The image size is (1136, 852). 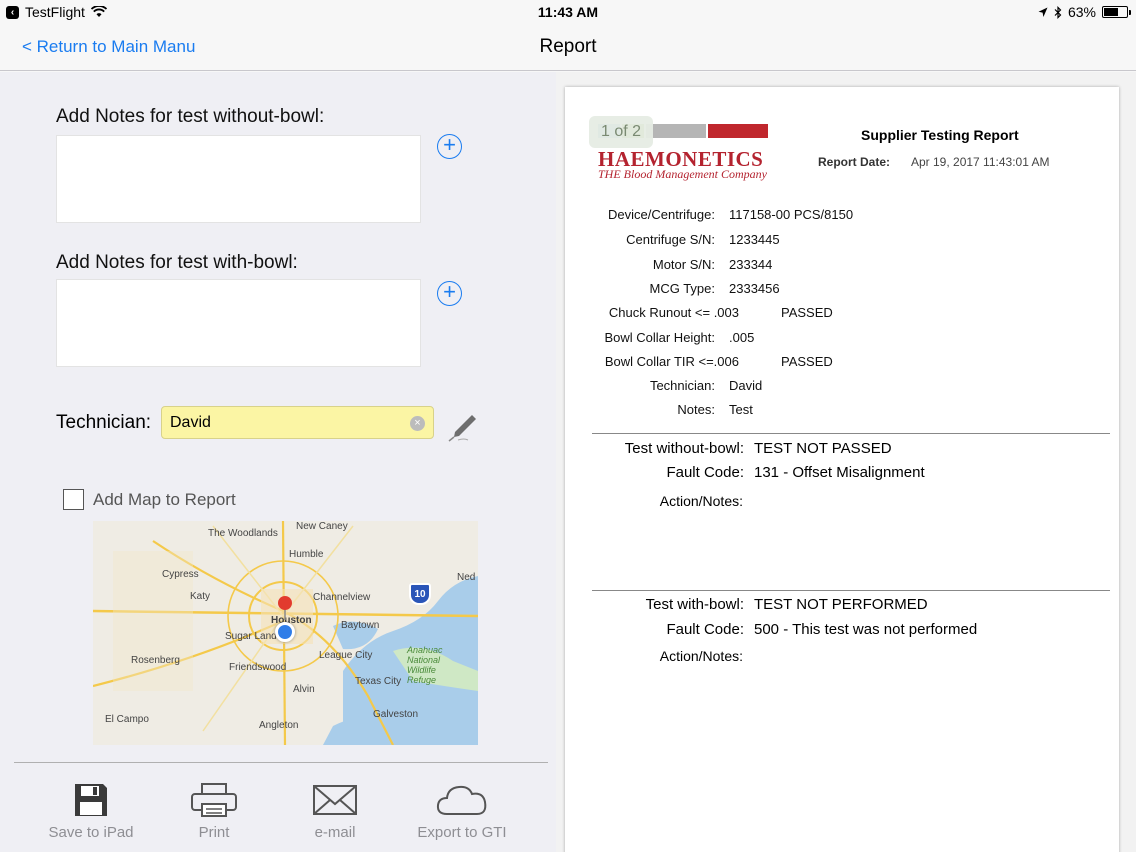 I want to click on map-label-katy: Katy, so click(x=200, y=596).